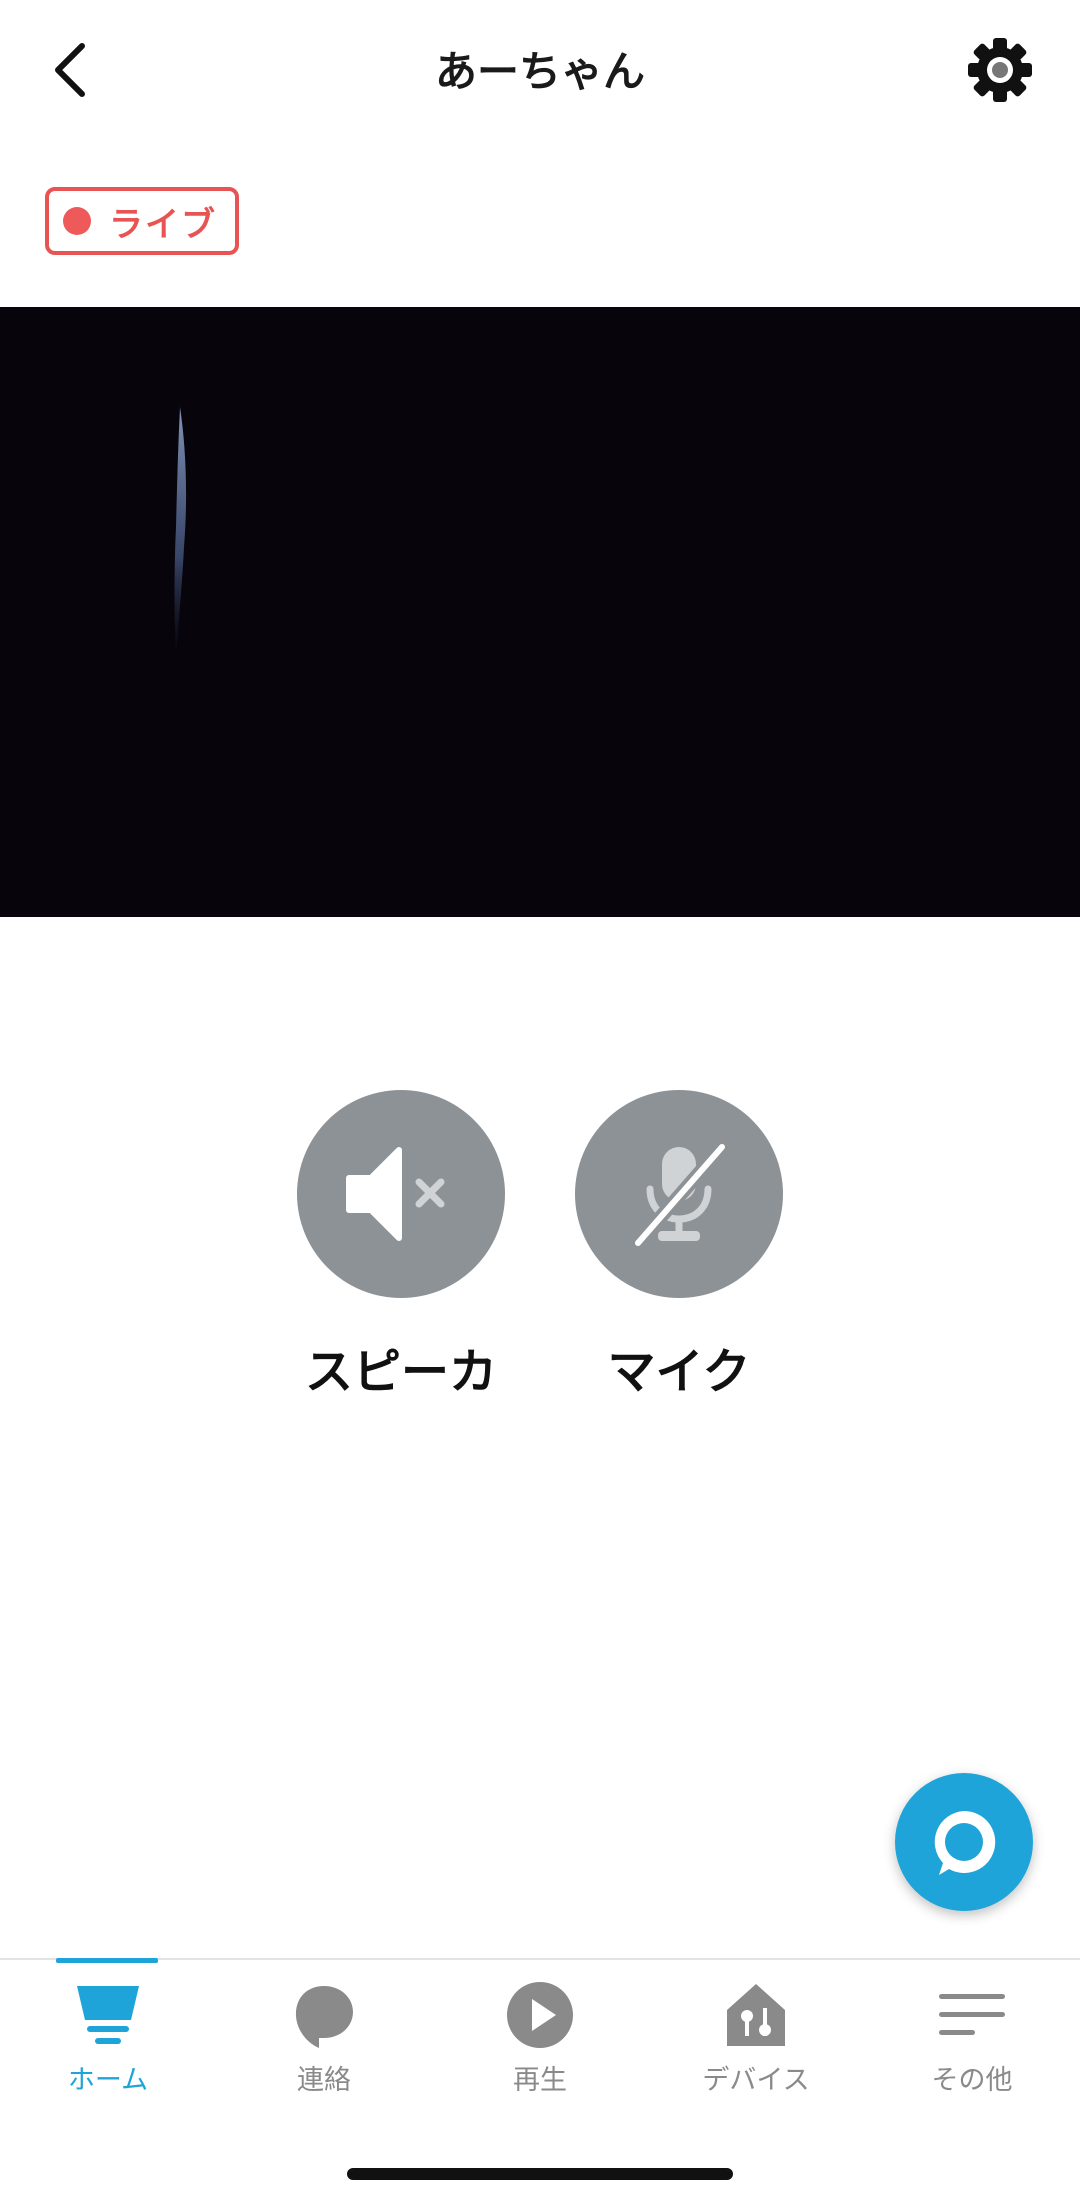 The image size is (1080, 2204). I want to click on alexa-ring-icon, so click(965, 1842).